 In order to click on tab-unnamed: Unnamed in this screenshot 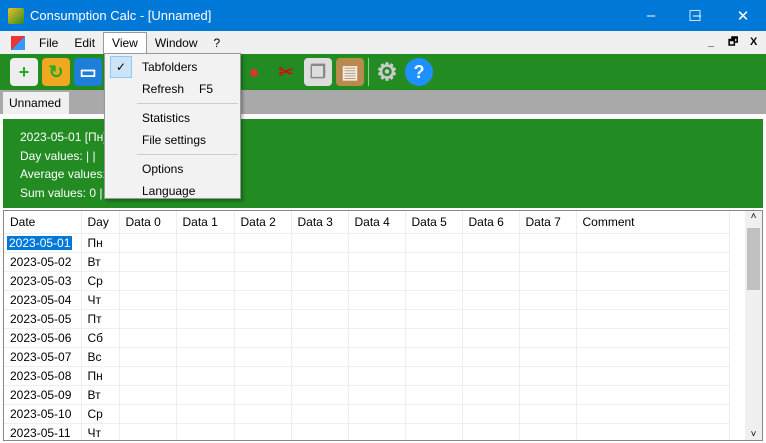, I will do `click(36, 103)`.